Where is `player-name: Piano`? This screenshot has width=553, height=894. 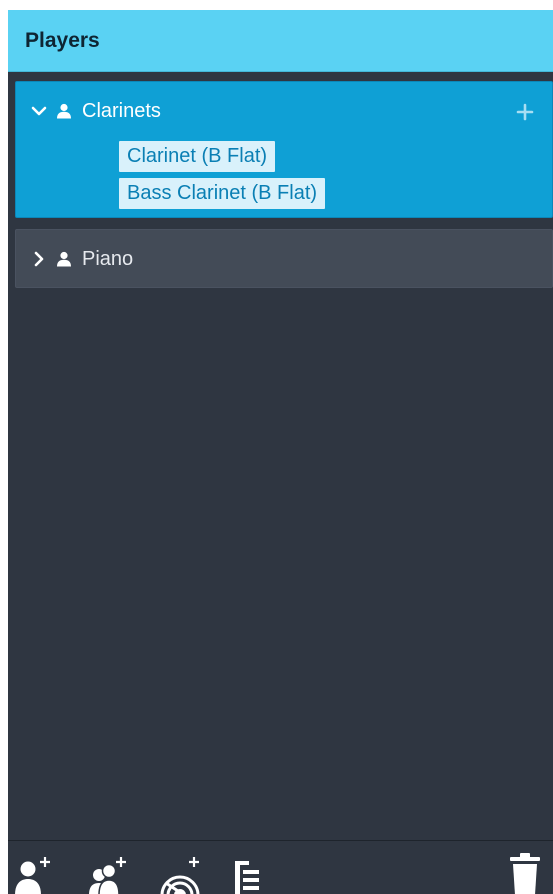
player-name: Piano is located at coordinates (108, 259).